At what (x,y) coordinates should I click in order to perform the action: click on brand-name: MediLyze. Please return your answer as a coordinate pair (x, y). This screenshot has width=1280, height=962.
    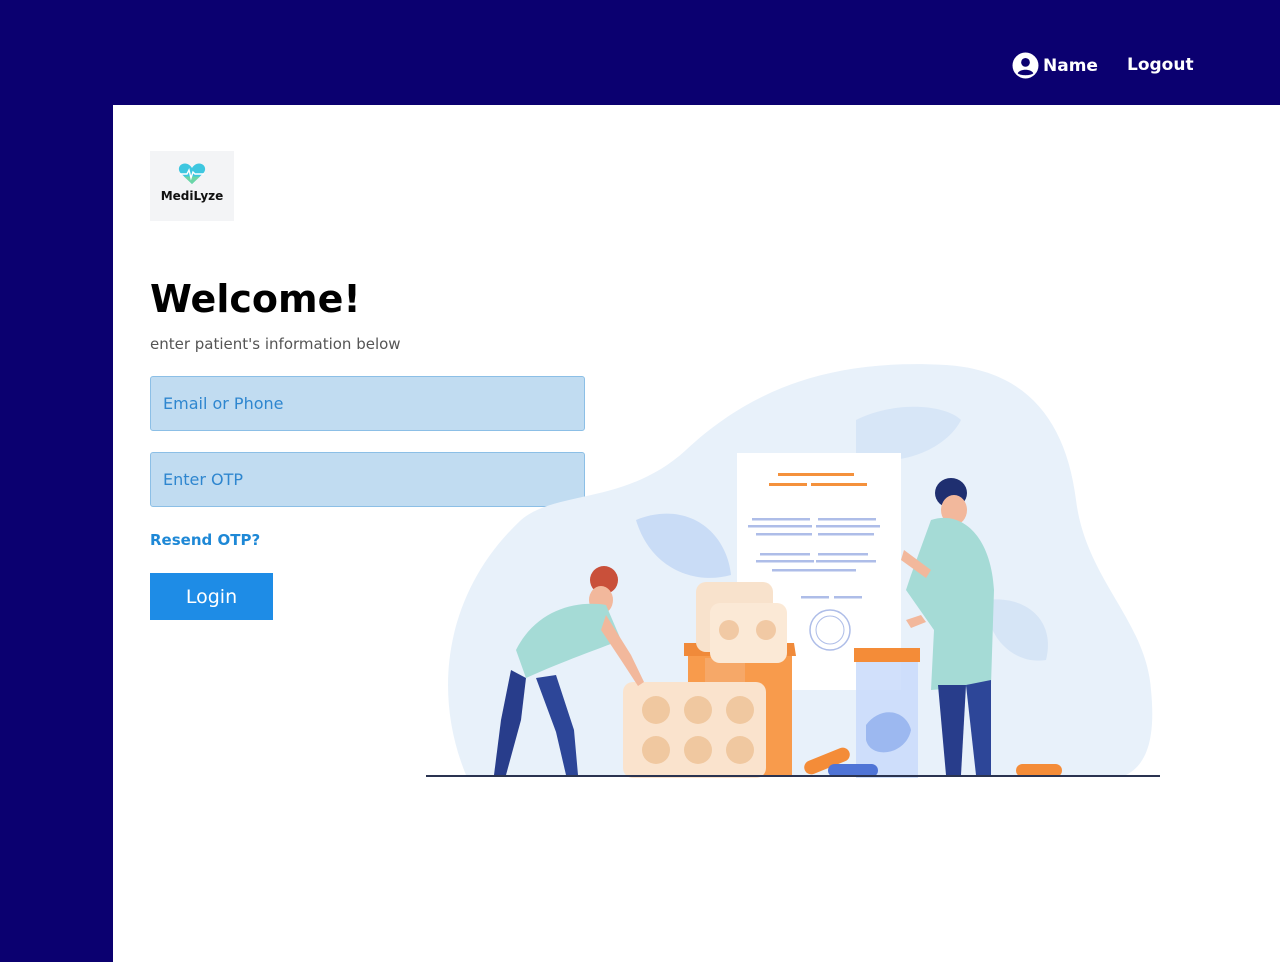
    Looking at the image, I should click on (192, 196).